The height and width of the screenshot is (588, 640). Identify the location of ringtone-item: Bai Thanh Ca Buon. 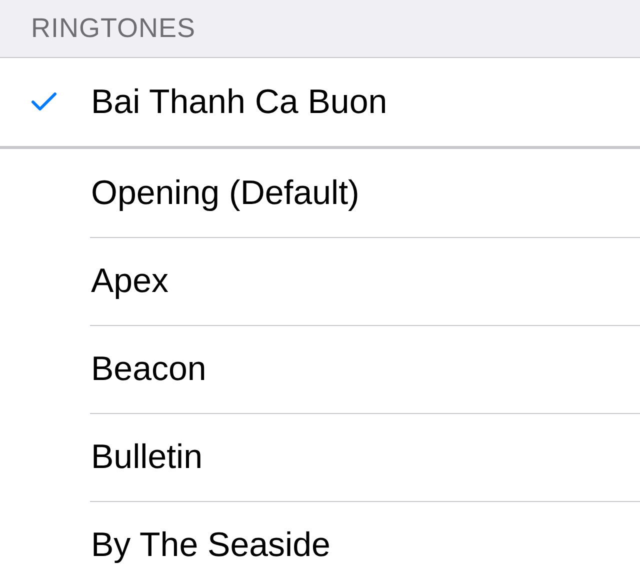
(320, 102).